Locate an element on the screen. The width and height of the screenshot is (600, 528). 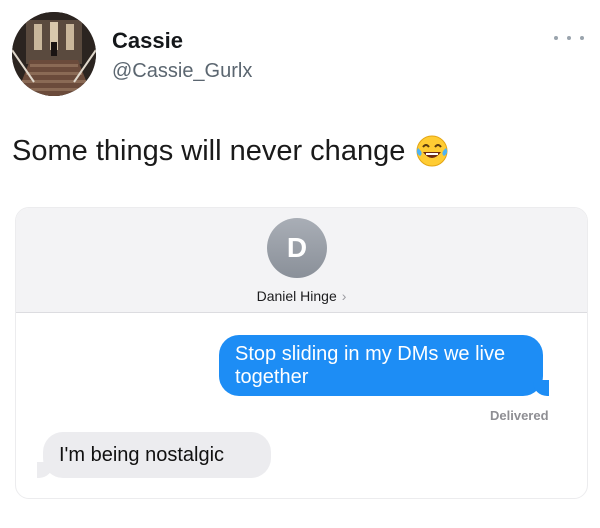
received-message-bubble: I'm being nostalgic is located at coordinates (154, 455).